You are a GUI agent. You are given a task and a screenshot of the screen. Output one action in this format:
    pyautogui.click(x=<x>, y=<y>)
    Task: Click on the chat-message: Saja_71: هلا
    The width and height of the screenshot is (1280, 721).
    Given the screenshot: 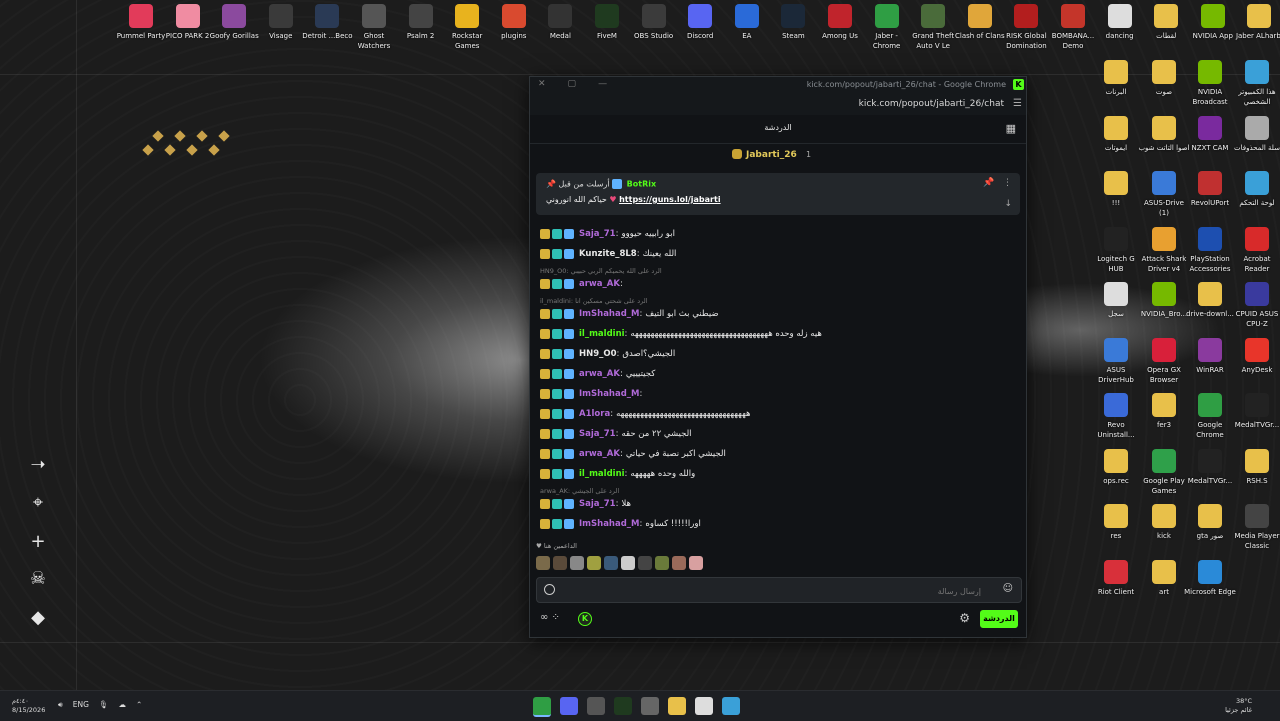 What is the action you would take?
    pyautogui.click(x=585, y=506)
    